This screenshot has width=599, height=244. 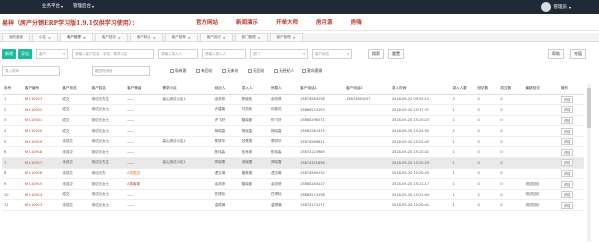 What do you see at coordinates (230, 71) in the screenshot?
I see `checkbox-no-visit-in: 无来访` at bounding box center [230, 71].